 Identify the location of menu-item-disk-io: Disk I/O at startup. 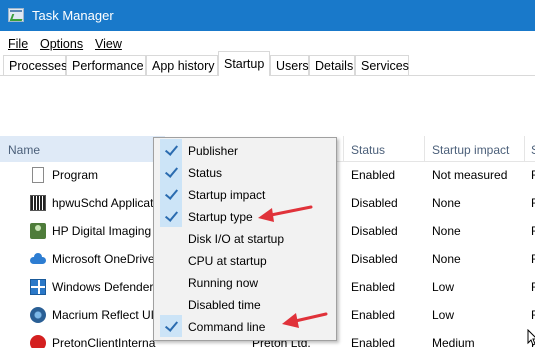
(245, 238).